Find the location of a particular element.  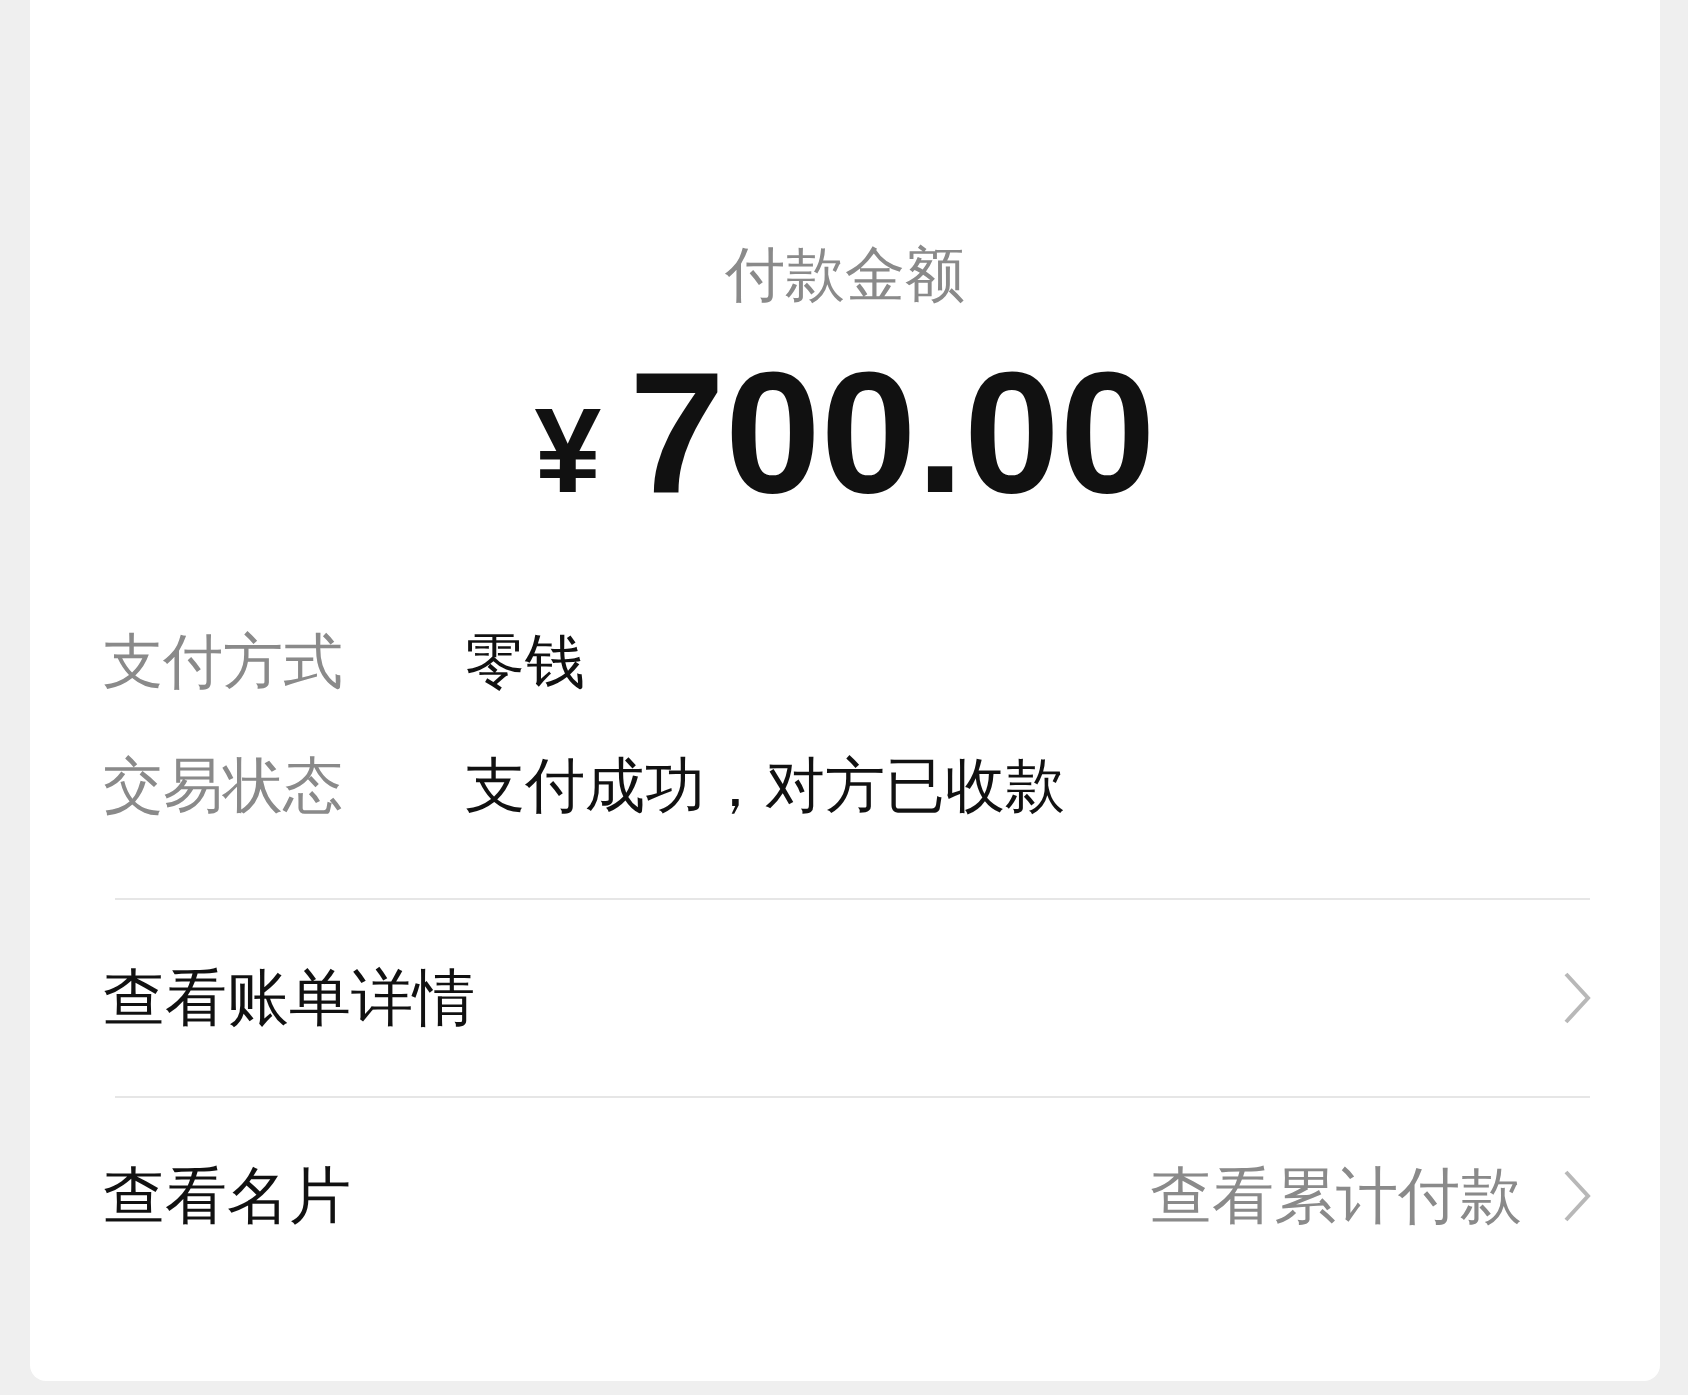

link-row: 查看账单详情 is located at coordinates (845, 998).